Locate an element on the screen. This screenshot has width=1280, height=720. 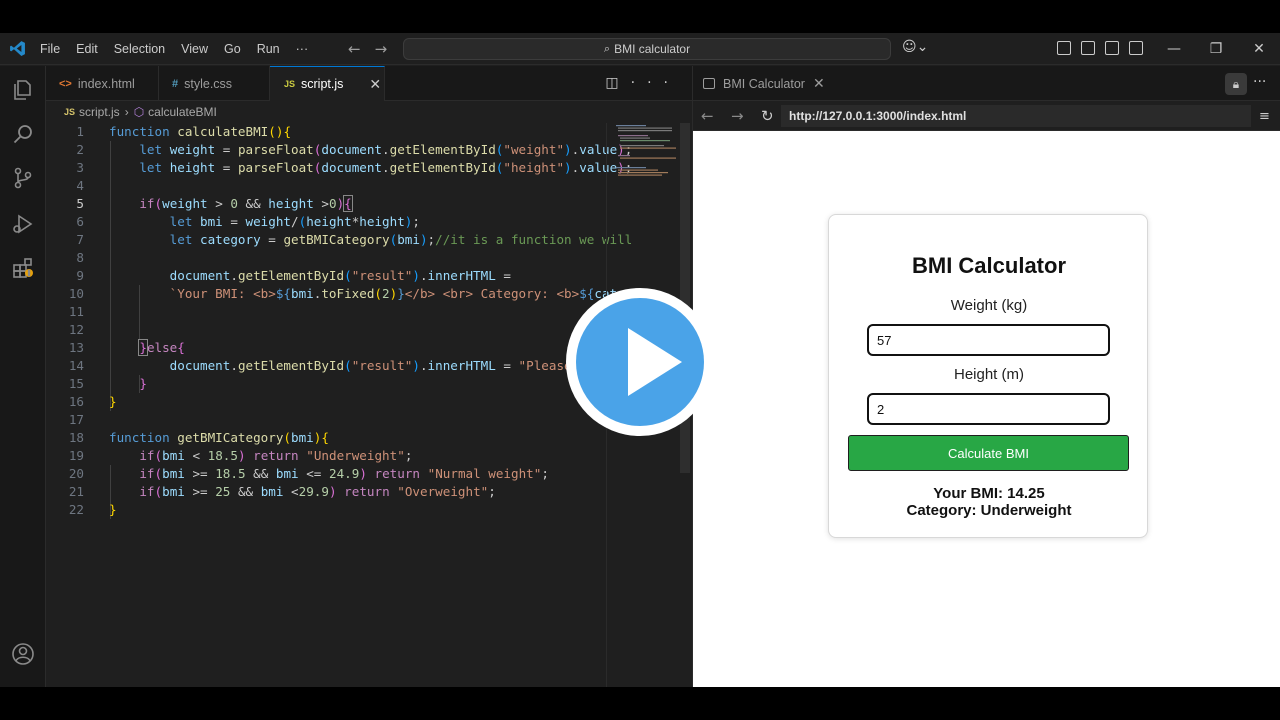
search-icon is located at coordinates (23, 134).